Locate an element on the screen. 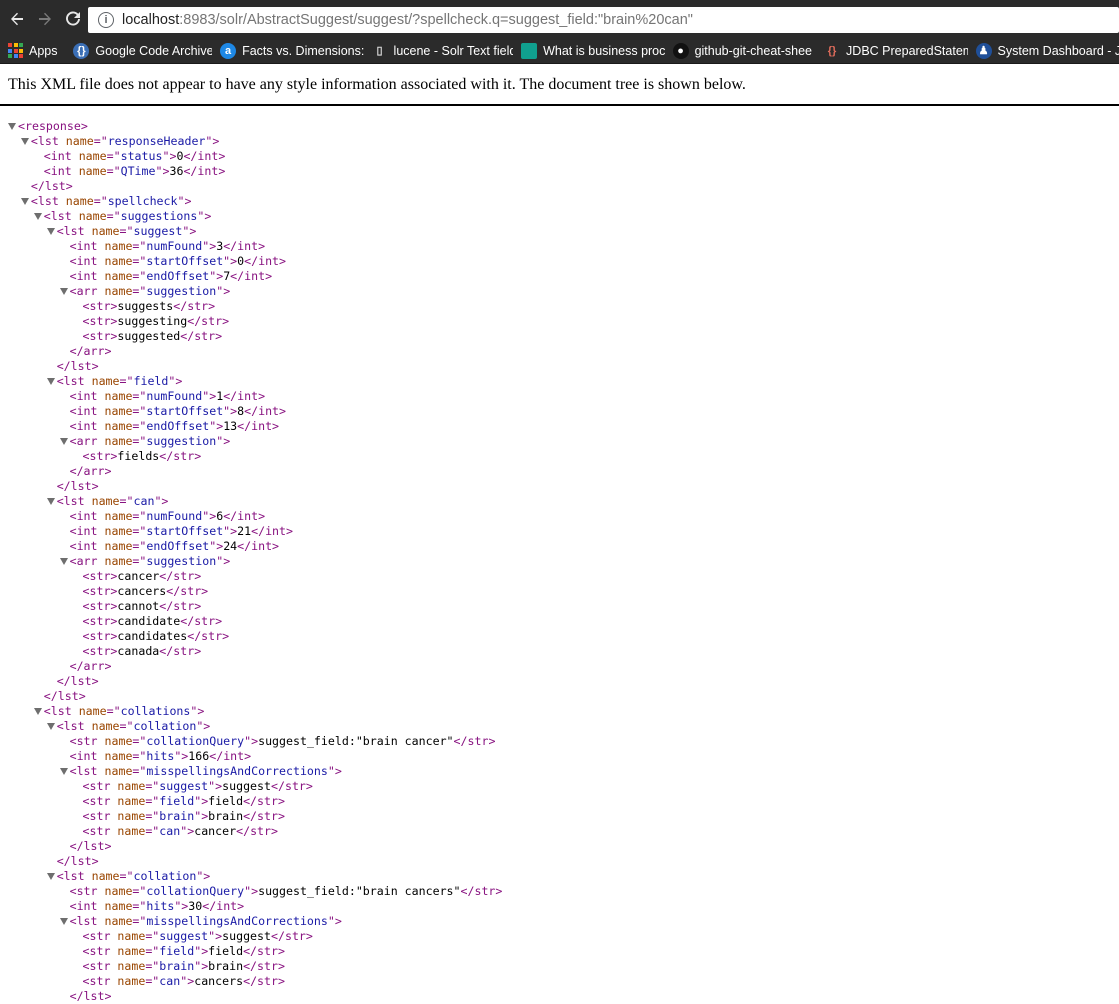 The height and width of the screenshot is (1004, 1119). bookmark-item: What is business proc is located at coordinates (593, 50).